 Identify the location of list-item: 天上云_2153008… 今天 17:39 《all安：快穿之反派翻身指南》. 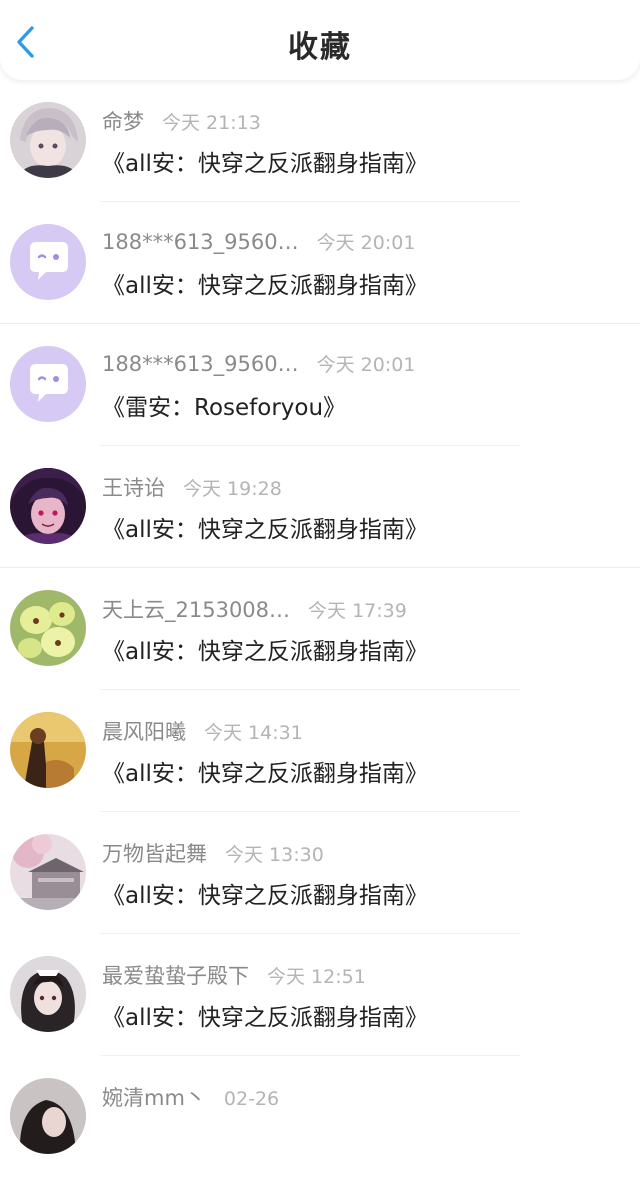
(320, 629).